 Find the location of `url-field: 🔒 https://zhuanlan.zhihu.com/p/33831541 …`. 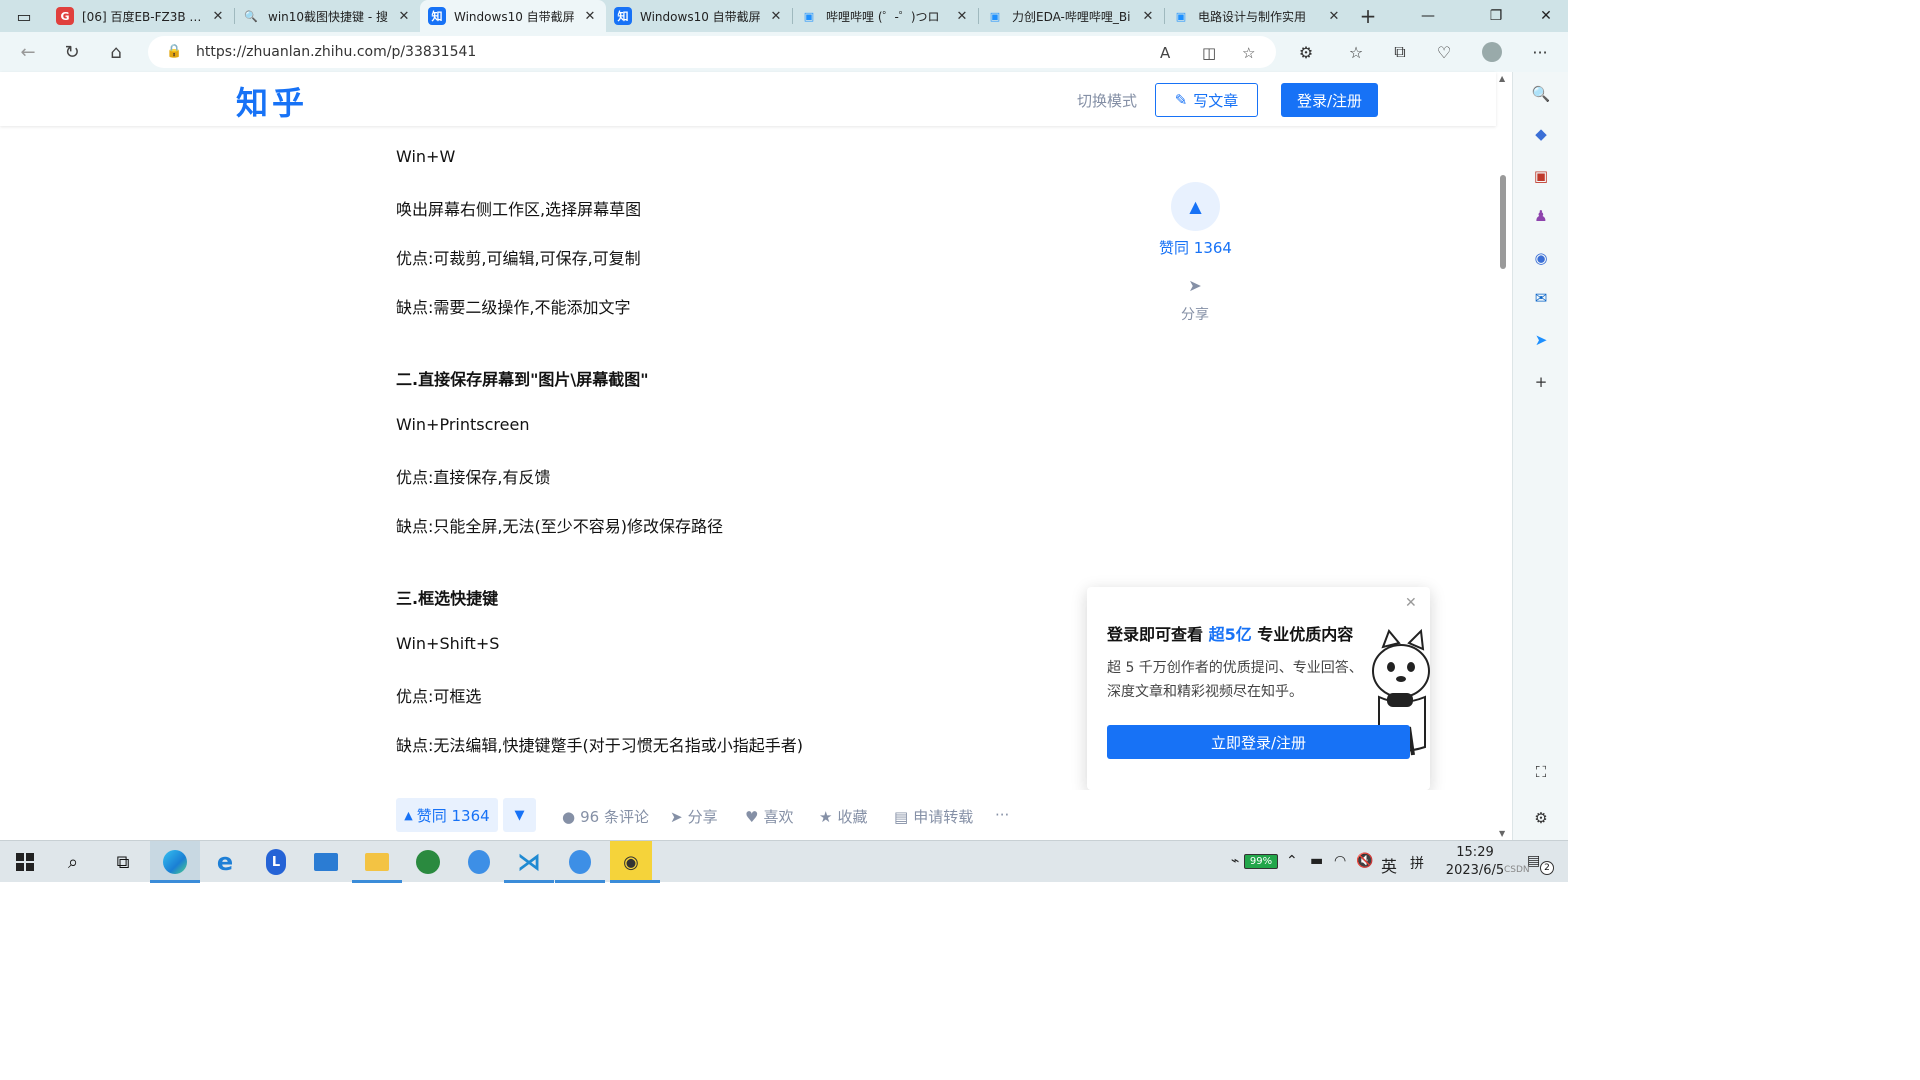

url-field: 🔒 https://zhuanlan.zhihu.com/p/33831541 … is located at coordinates (712, 52).